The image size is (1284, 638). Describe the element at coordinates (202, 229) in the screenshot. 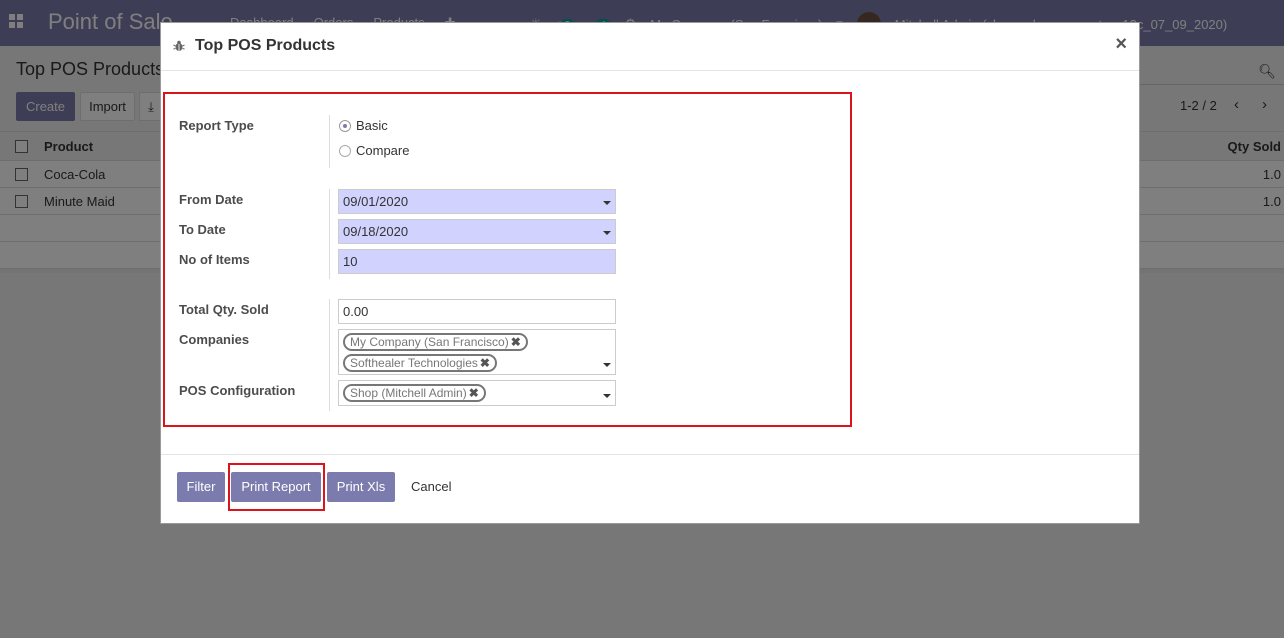

I see `to-date-label: To Date` at that location.